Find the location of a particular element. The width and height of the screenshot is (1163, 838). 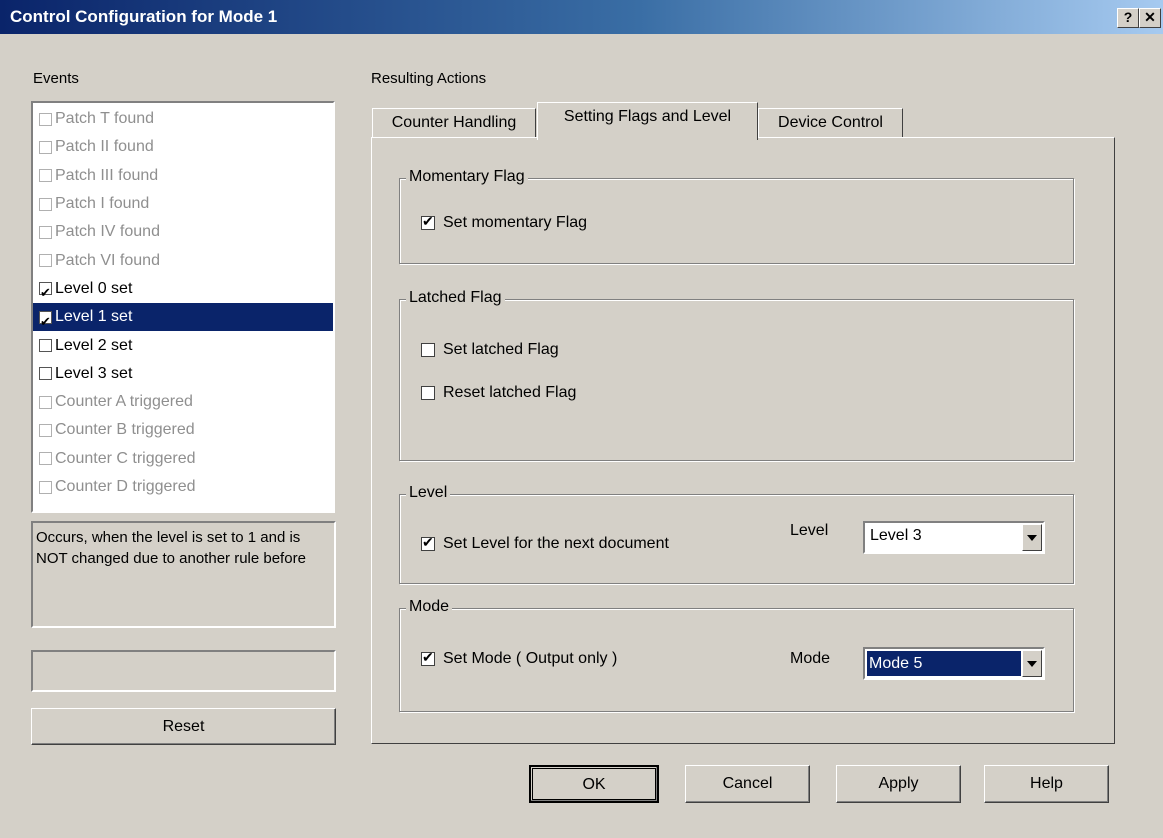

set-level-label: Set Level for the next document is located at coordinates (556, 543).